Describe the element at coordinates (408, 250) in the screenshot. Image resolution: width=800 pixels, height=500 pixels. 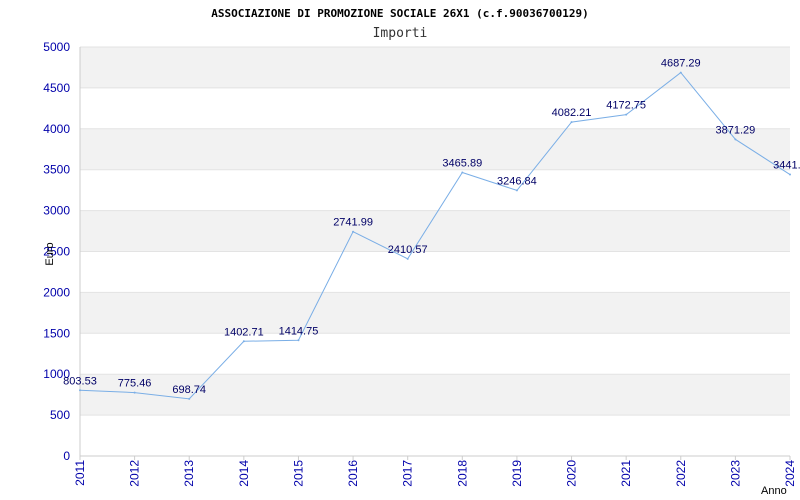
I see `data-label: 2410.57` at that location.